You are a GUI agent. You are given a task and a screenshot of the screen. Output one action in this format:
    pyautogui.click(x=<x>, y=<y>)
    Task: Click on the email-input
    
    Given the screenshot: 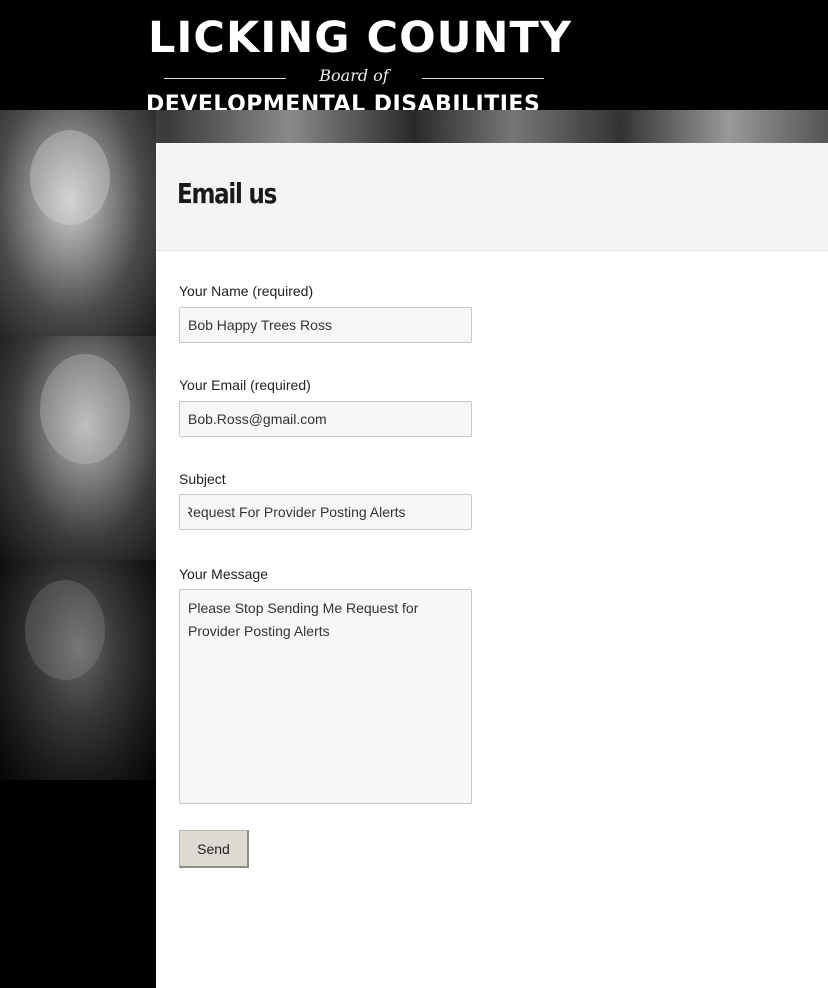 What is the action you would take?
    pyautogui.click(x=325, y=419)
    